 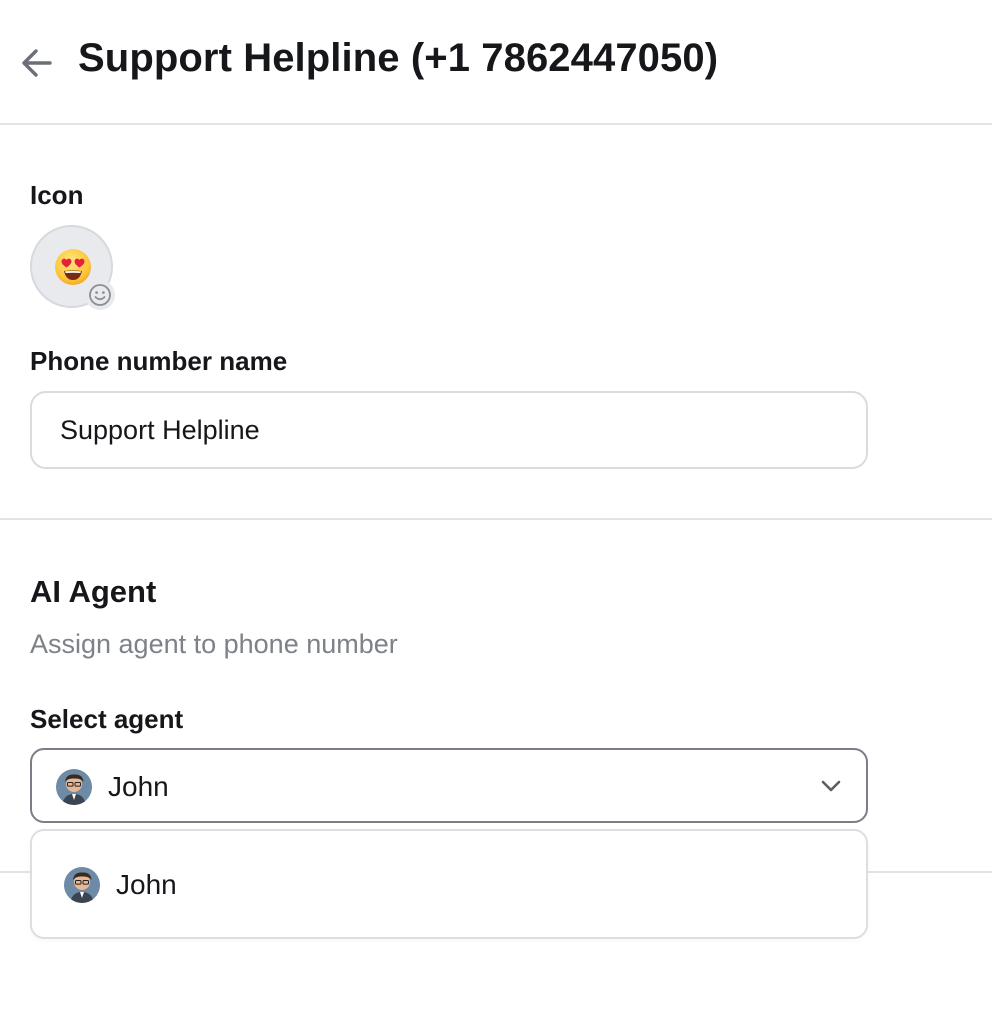 What do you see at coordinates (496, 519) in the screenshot?
I see `section-divider` at bounding box center [496, 519].